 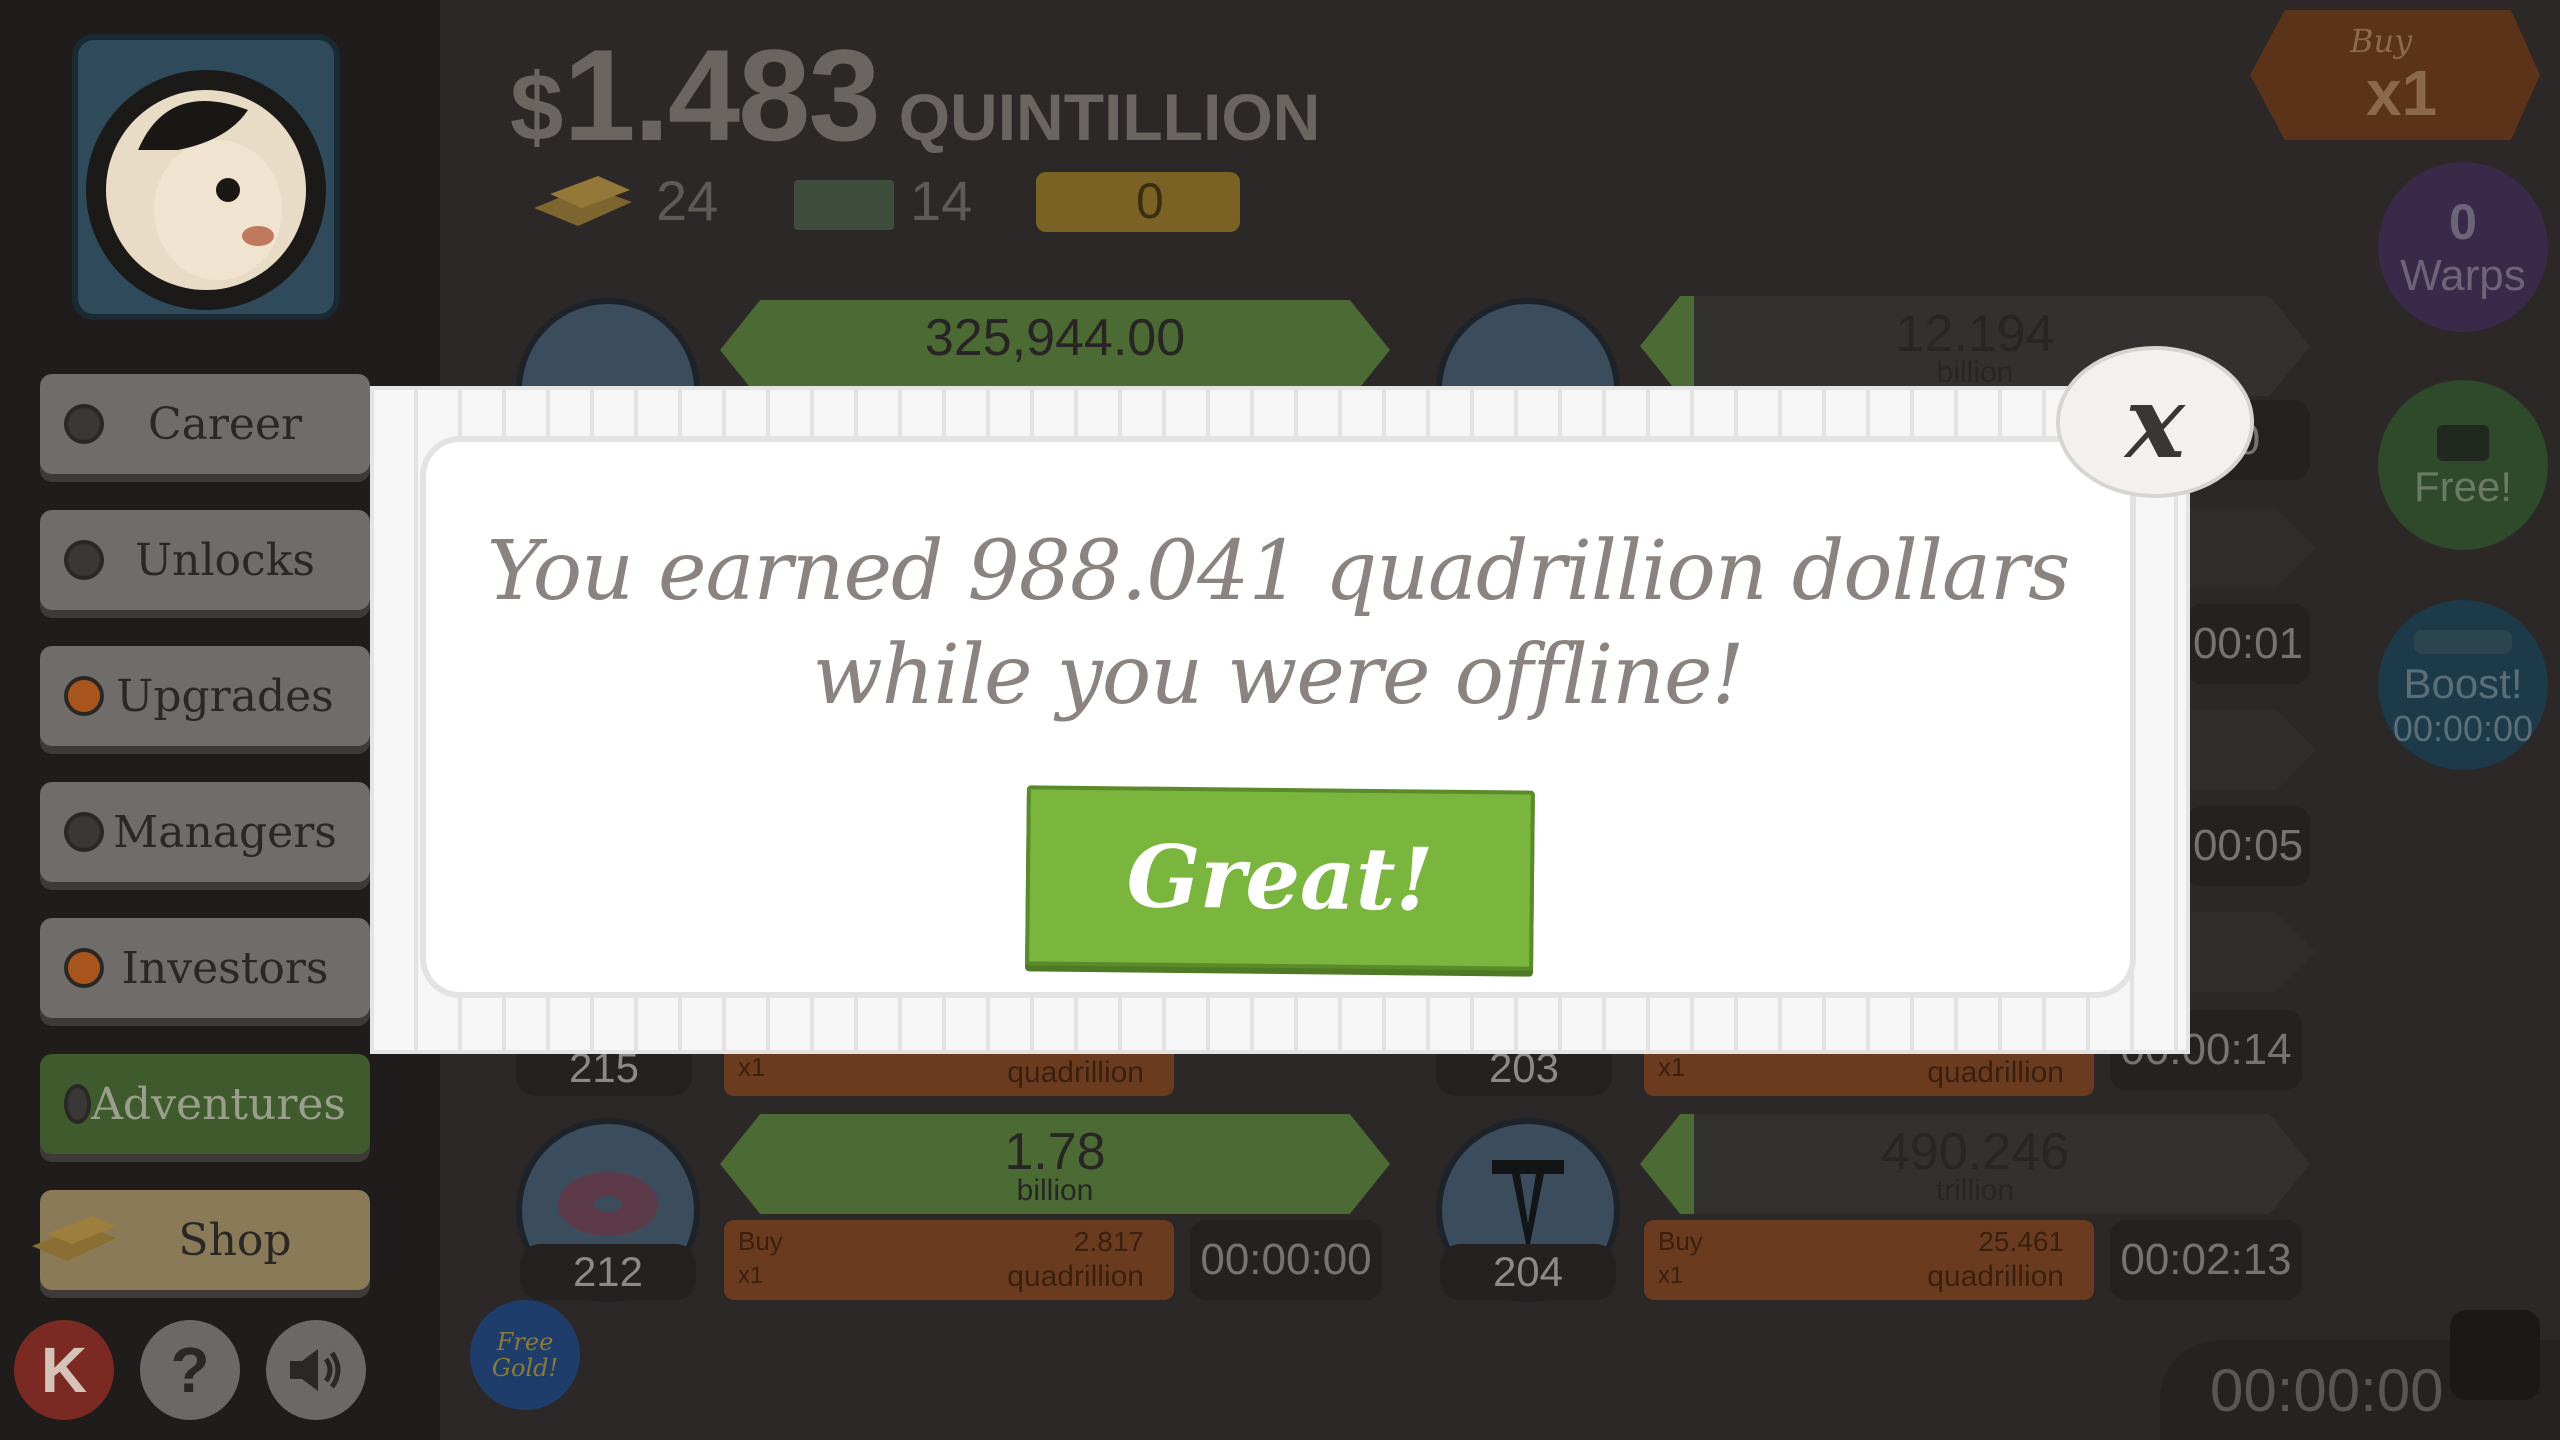 What do you see at coordinates (1528, 1272) in the screenshot?
I see `owned-count: 204` at bounding box center [1528, 1272].